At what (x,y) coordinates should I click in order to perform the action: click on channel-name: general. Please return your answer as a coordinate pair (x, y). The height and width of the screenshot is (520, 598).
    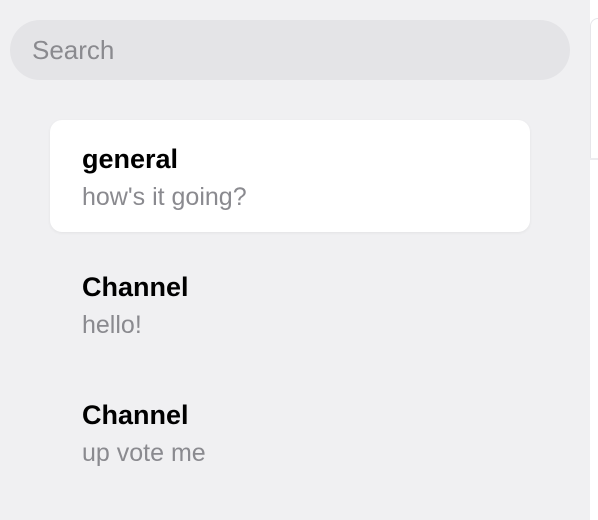
    Looking at the image, I should click on (130, 159).